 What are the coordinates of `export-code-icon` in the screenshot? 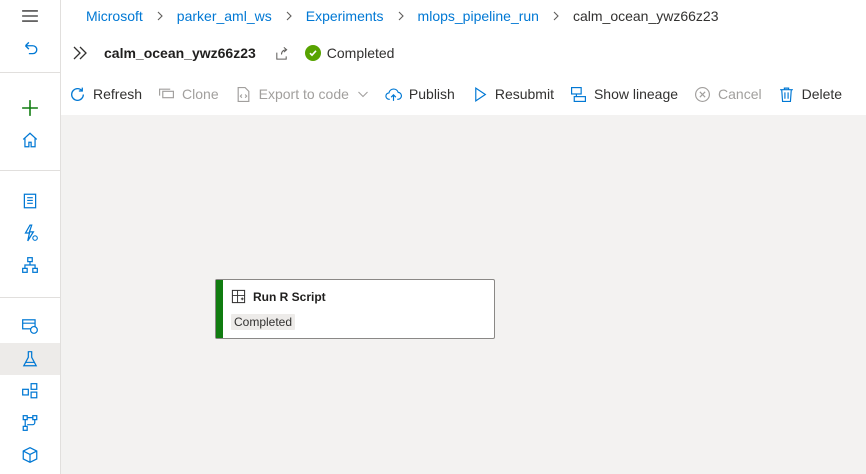 It's located at (243, 94).